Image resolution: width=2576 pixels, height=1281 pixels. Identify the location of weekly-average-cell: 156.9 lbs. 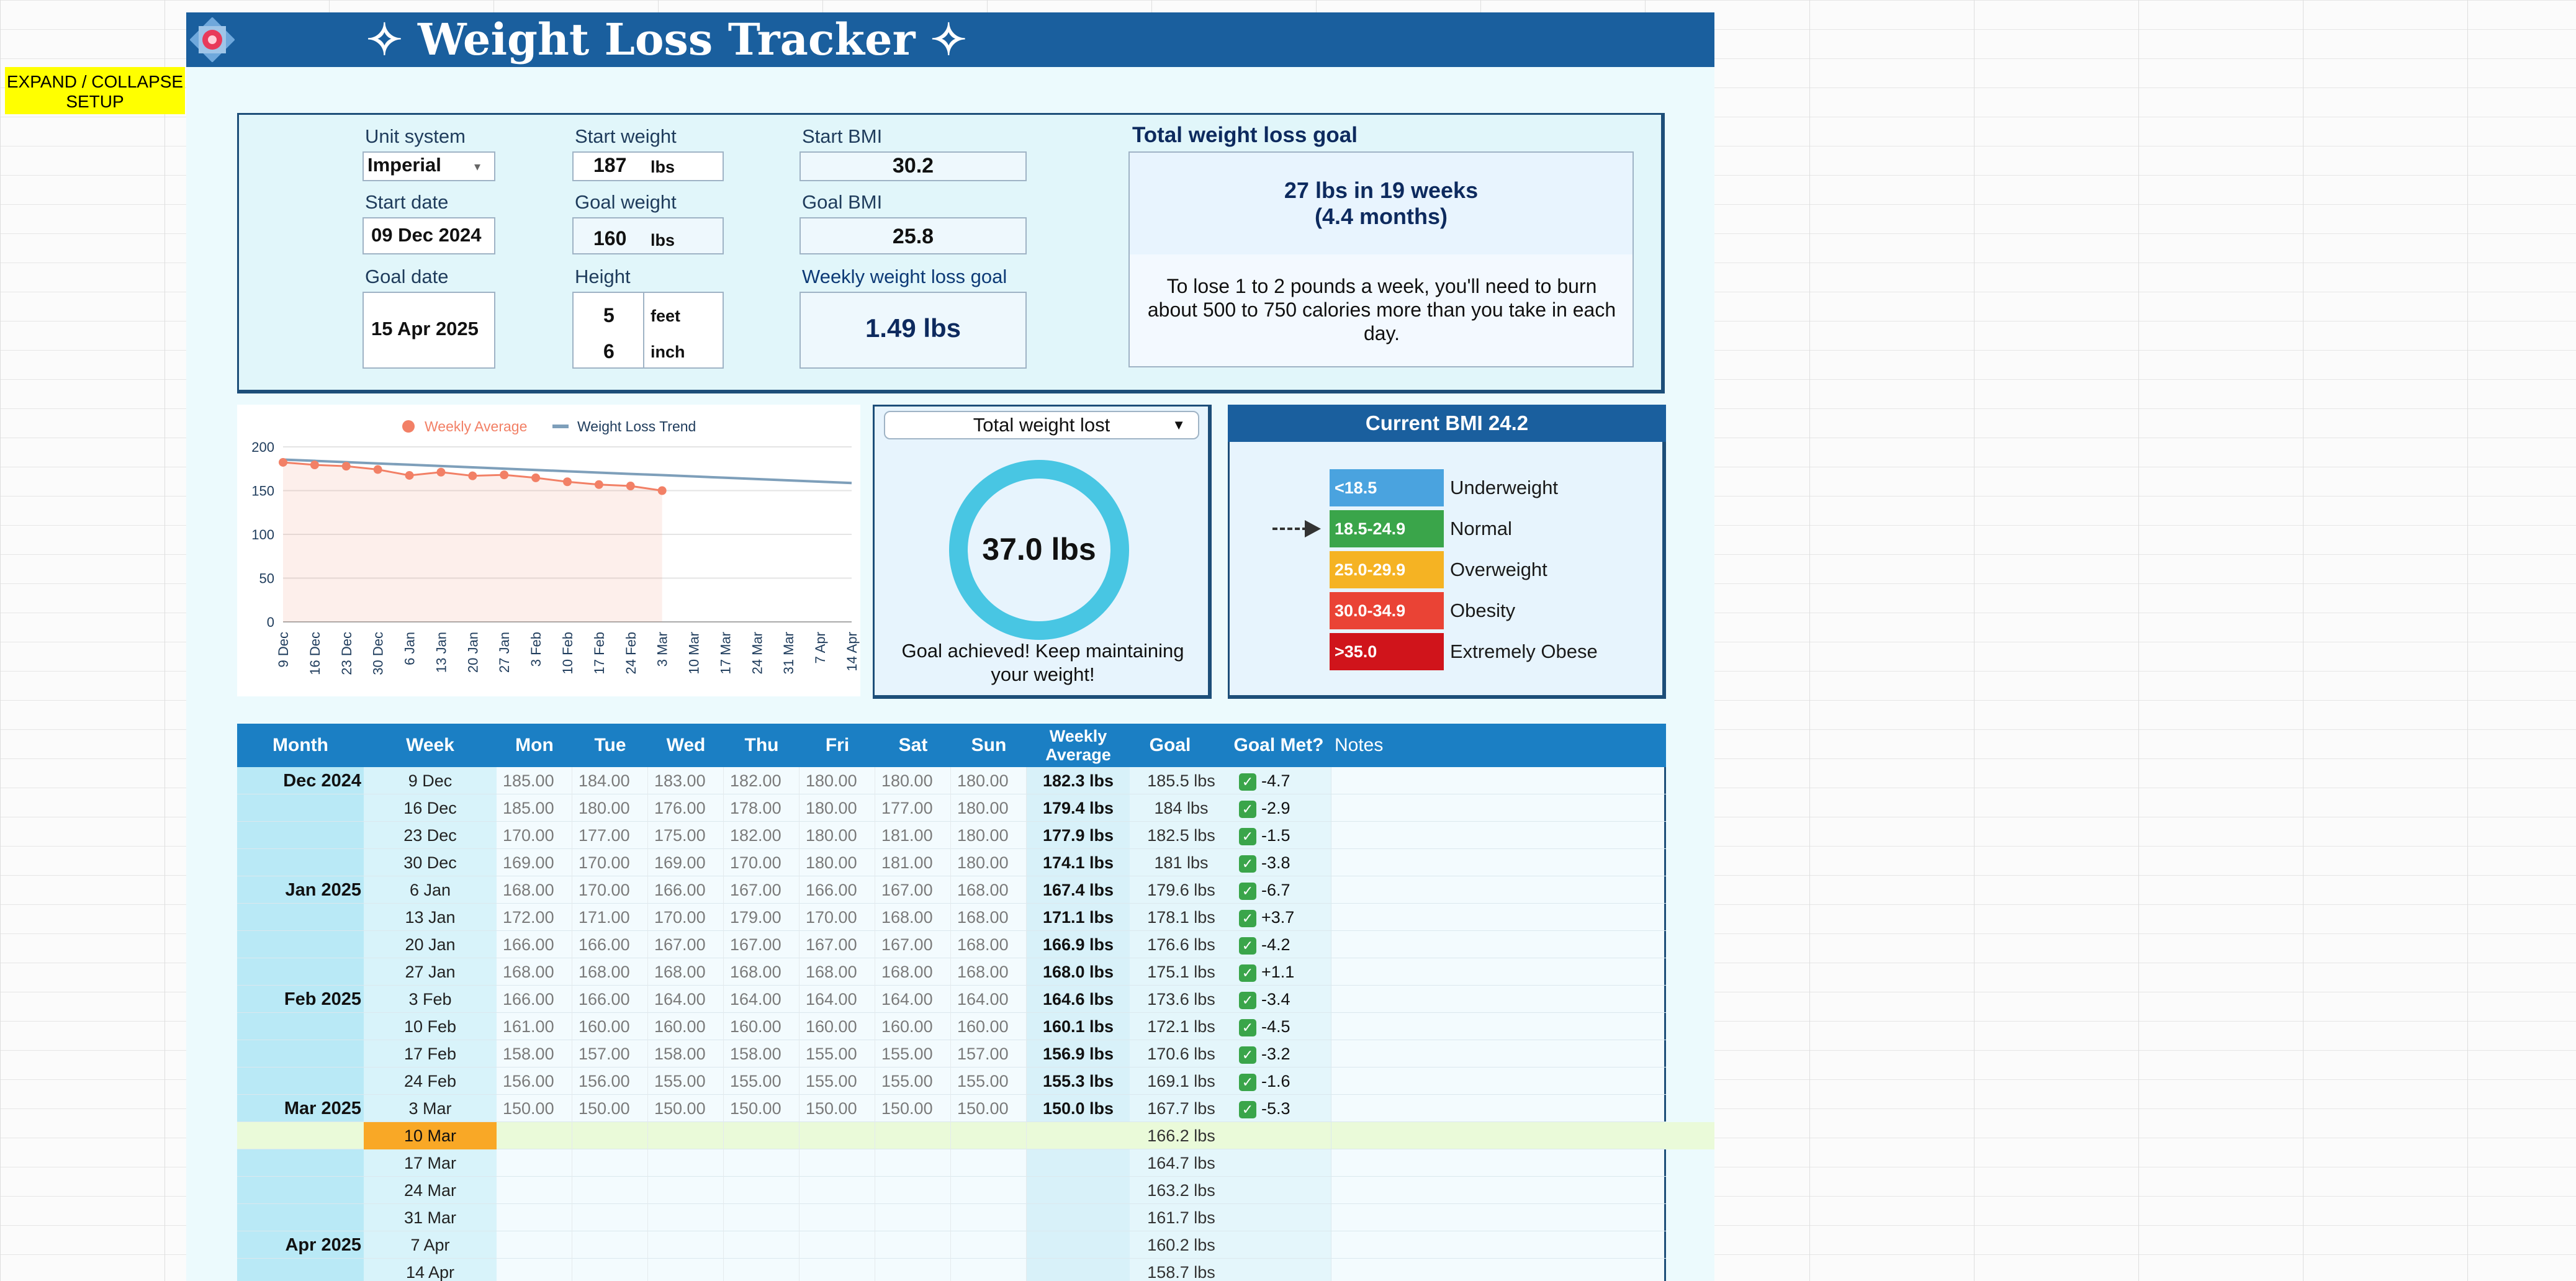
(1078, 1054).